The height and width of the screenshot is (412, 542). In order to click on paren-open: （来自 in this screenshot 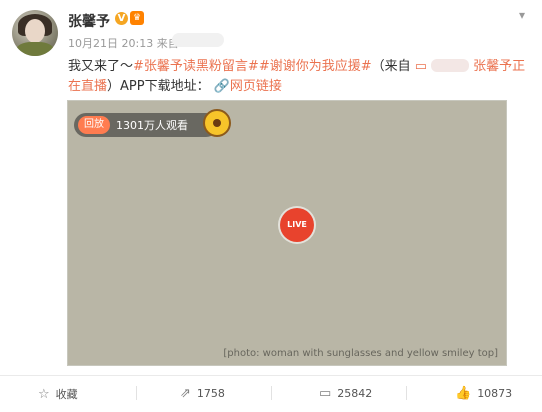, I will do `click(391, 66)`.